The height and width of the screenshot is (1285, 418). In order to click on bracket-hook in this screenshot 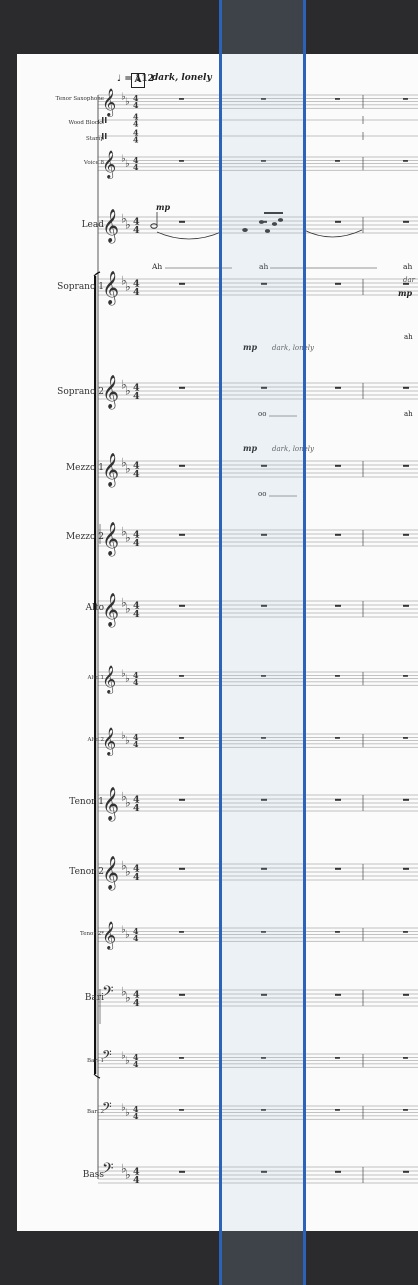, I will do `click(97, 1076)`.